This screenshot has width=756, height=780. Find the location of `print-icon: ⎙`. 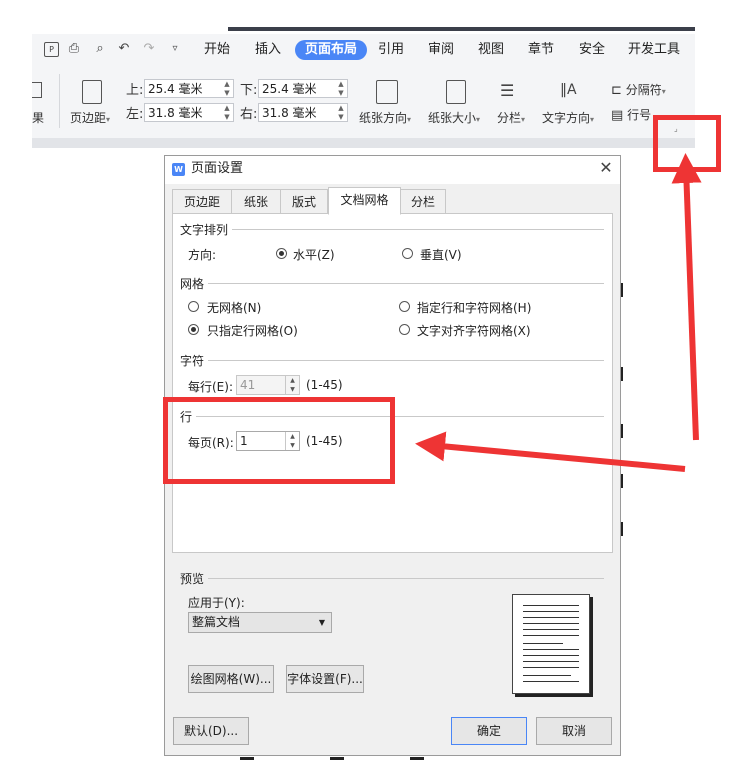

print-icon: ⎙ is located at coordinates (74, 49).